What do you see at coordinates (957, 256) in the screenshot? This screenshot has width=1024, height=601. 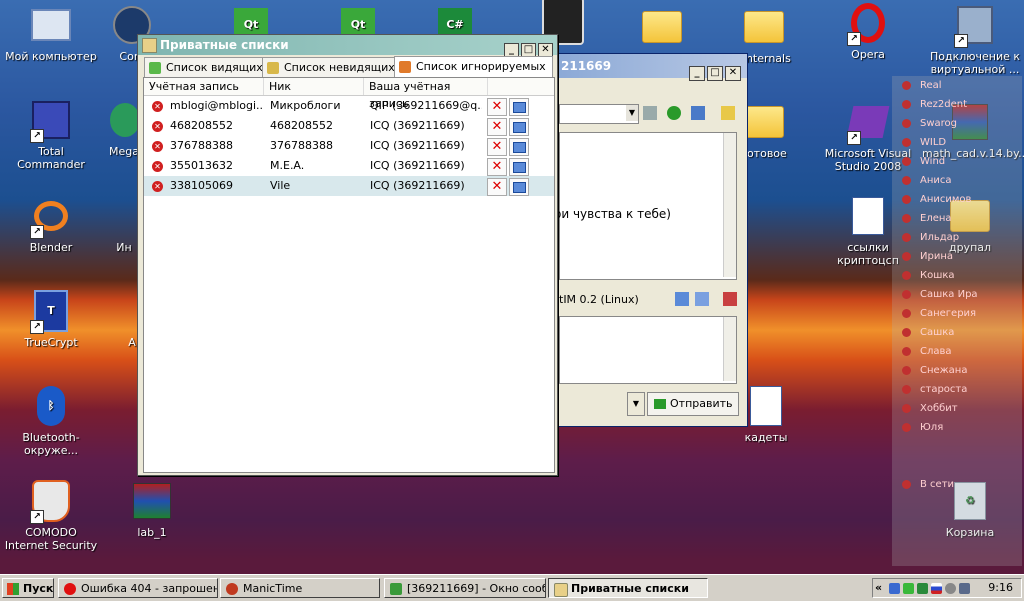 I see `contact-item: Ирина` at bounding box center [957, 256].